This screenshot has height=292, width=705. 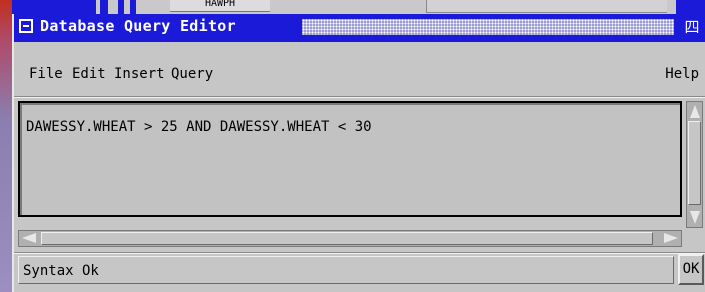 What do you see at coordinates (691, 269) in the screenshot?
I see `ok-button: OK` at bounding box center [691, 269].